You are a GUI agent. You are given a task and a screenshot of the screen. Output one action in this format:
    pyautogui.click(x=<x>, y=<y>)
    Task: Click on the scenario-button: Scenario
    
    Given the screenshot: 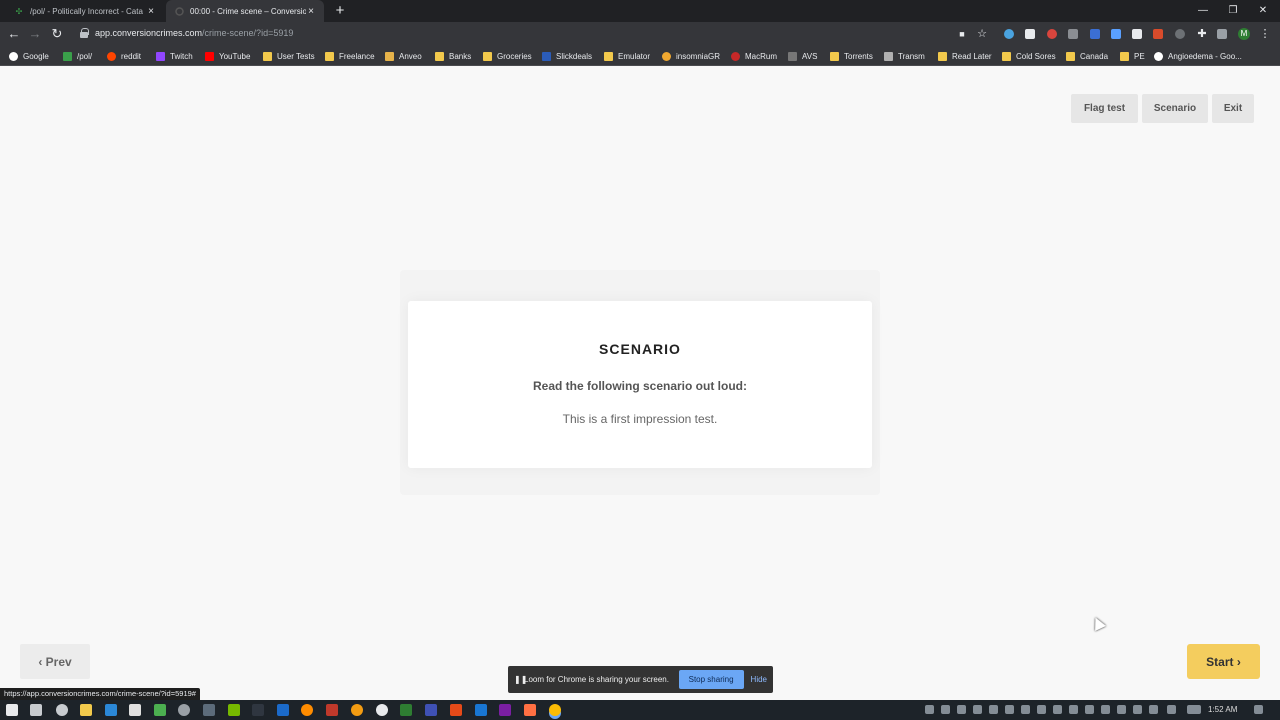 What is the action you would take?
    pyautogui.click(x=1175, y=108)
    